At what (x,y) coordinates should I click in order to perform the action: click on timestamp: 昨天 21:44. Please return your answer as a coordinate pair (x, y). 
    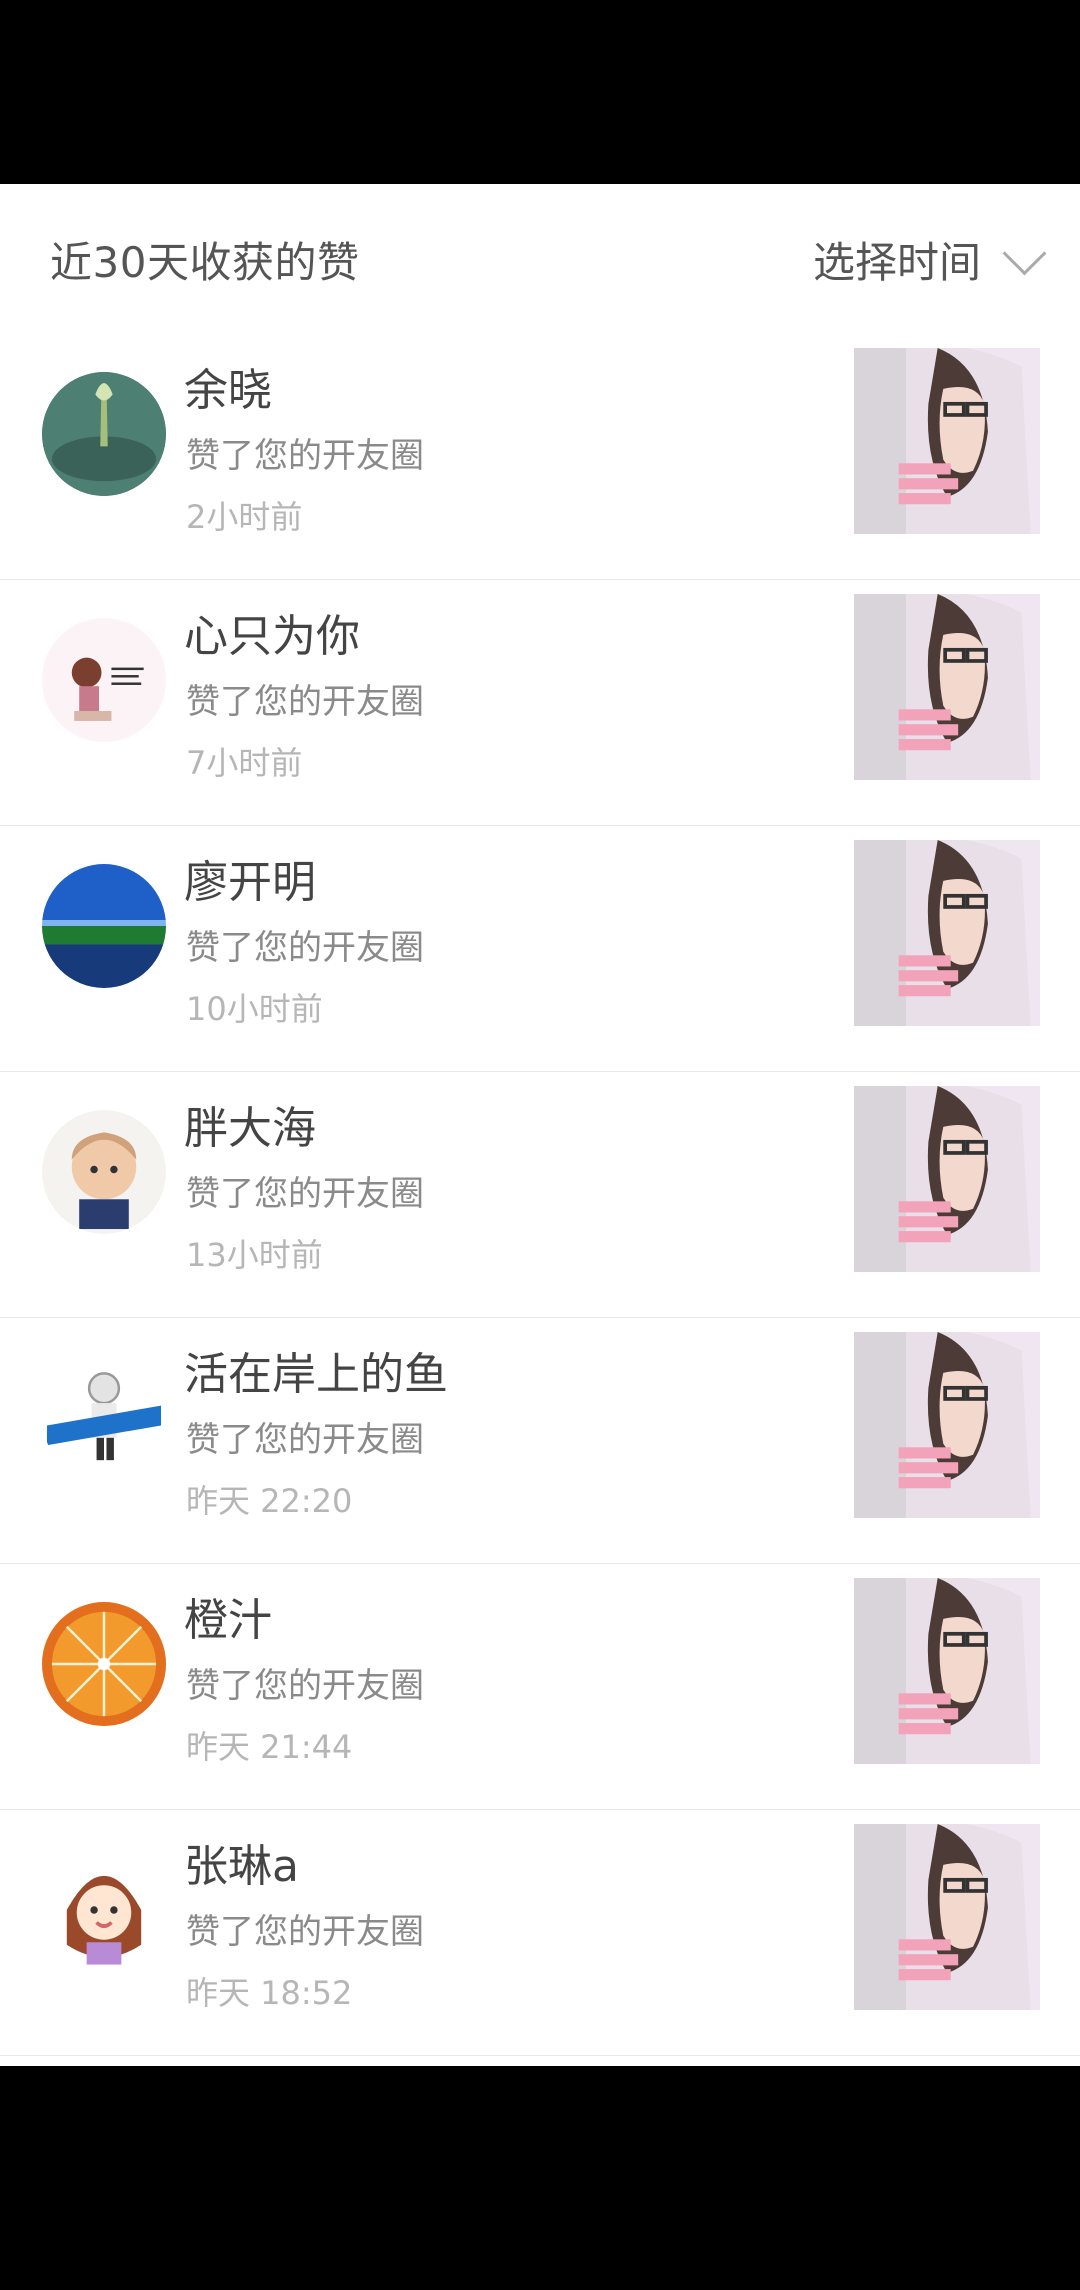
    Looking at the image, I should click on (269, 1747).